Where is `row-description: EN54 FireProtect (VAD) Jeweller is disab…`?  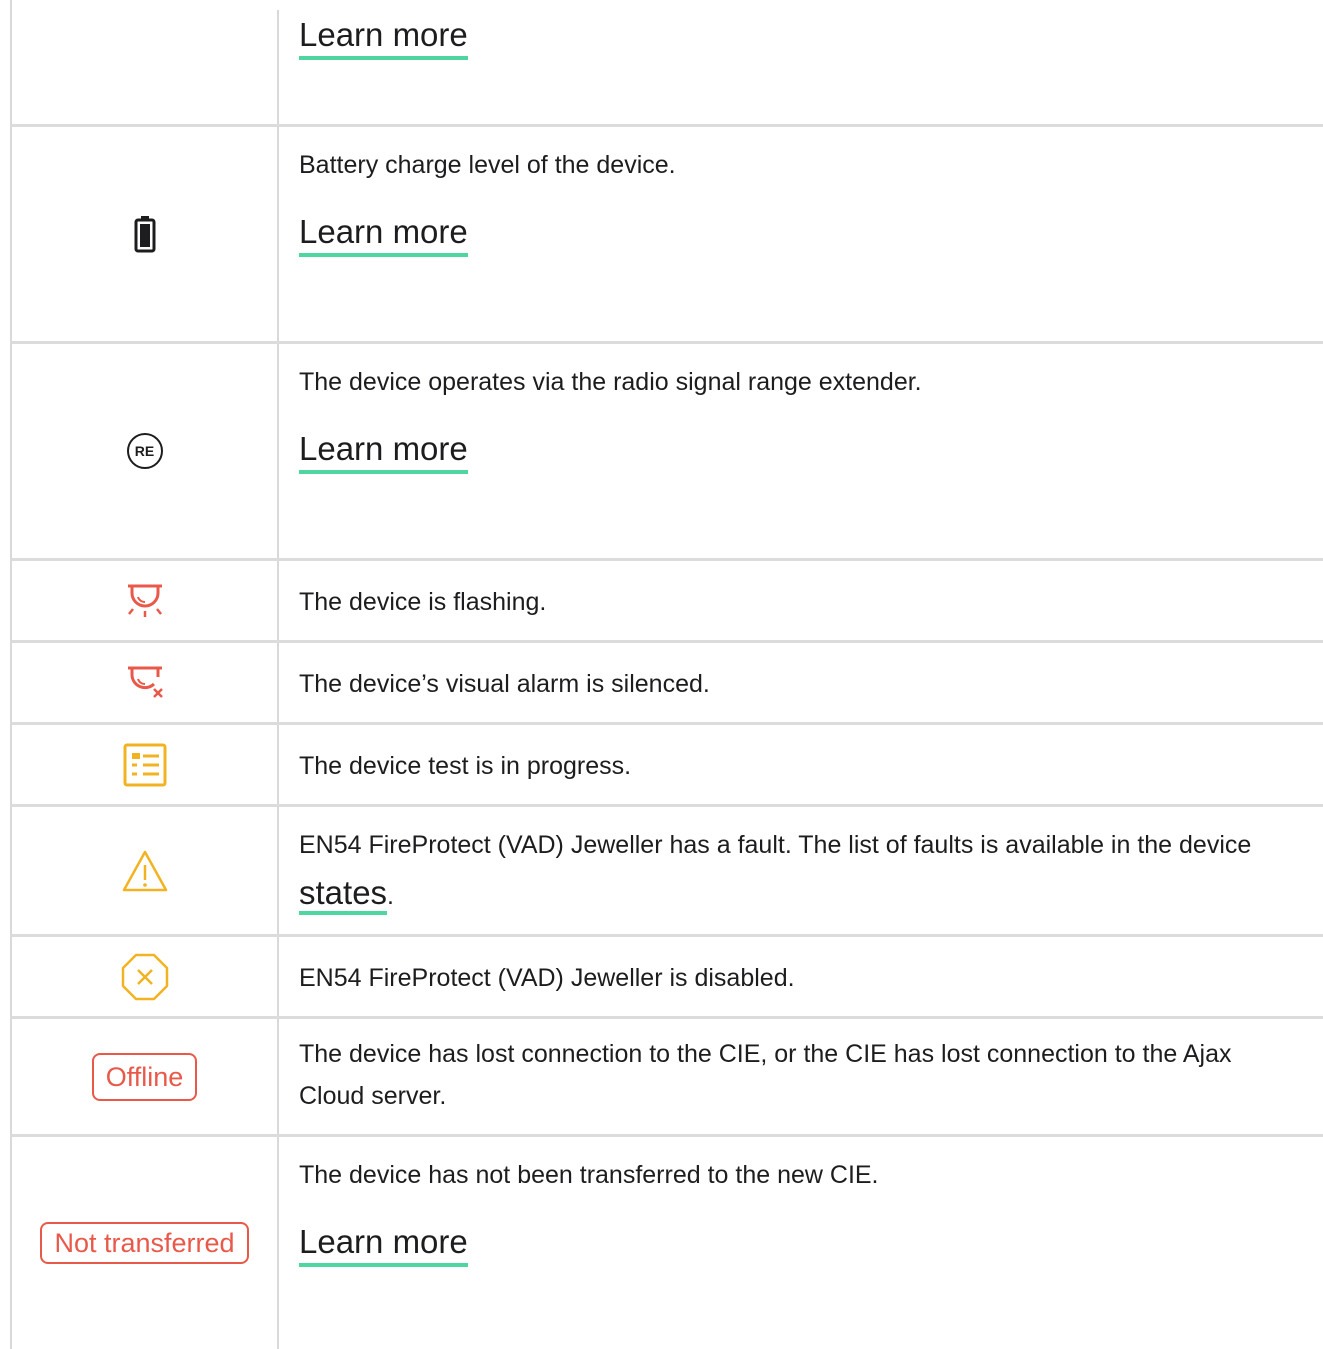 row-description: EN54 FireProtect (VAD) Jeweller is disab… is located at coordinates (547, 978).